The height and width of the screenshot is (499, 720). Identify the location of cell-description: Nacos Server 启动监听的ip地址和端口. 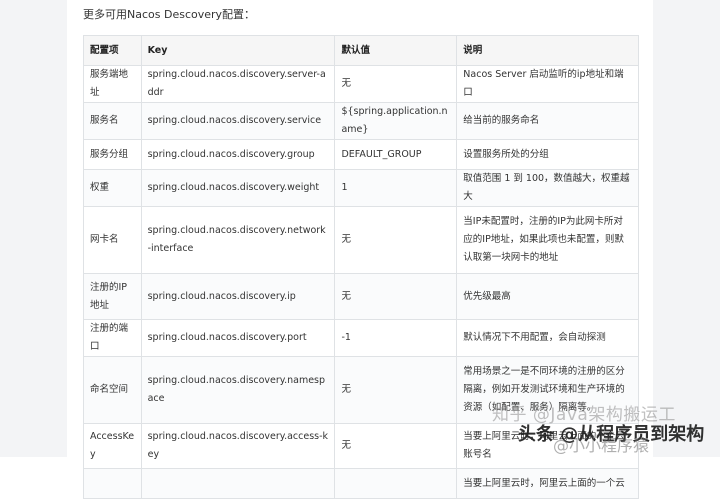
(547, 84).